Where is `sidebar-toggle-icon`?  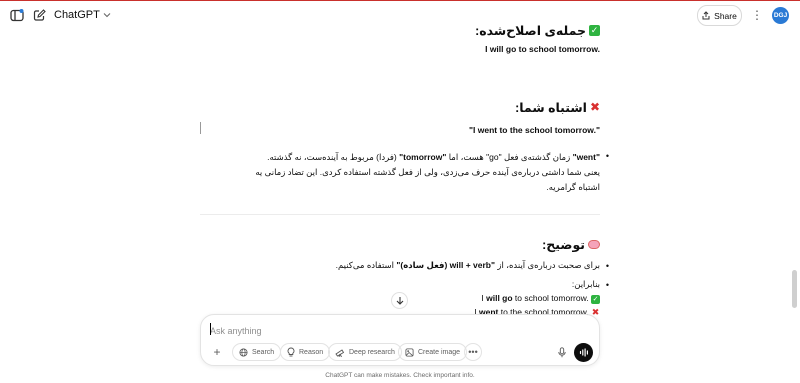
sidebar-toggle-icon is located at coordinates (17, 14).